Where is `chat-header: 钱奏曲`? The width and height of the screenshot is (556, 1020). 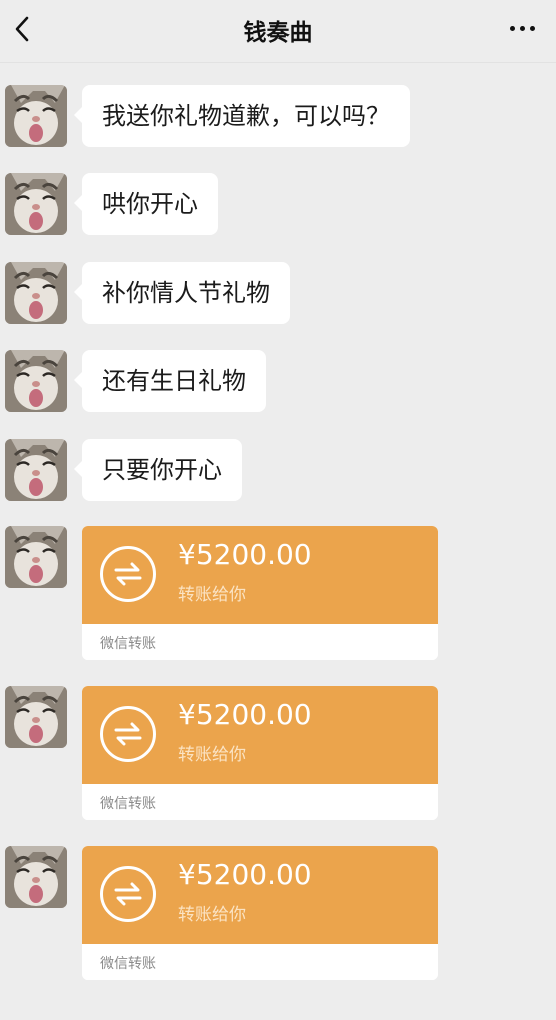 chat-header: 钱奏曲 is located at coordinates (278, 31).